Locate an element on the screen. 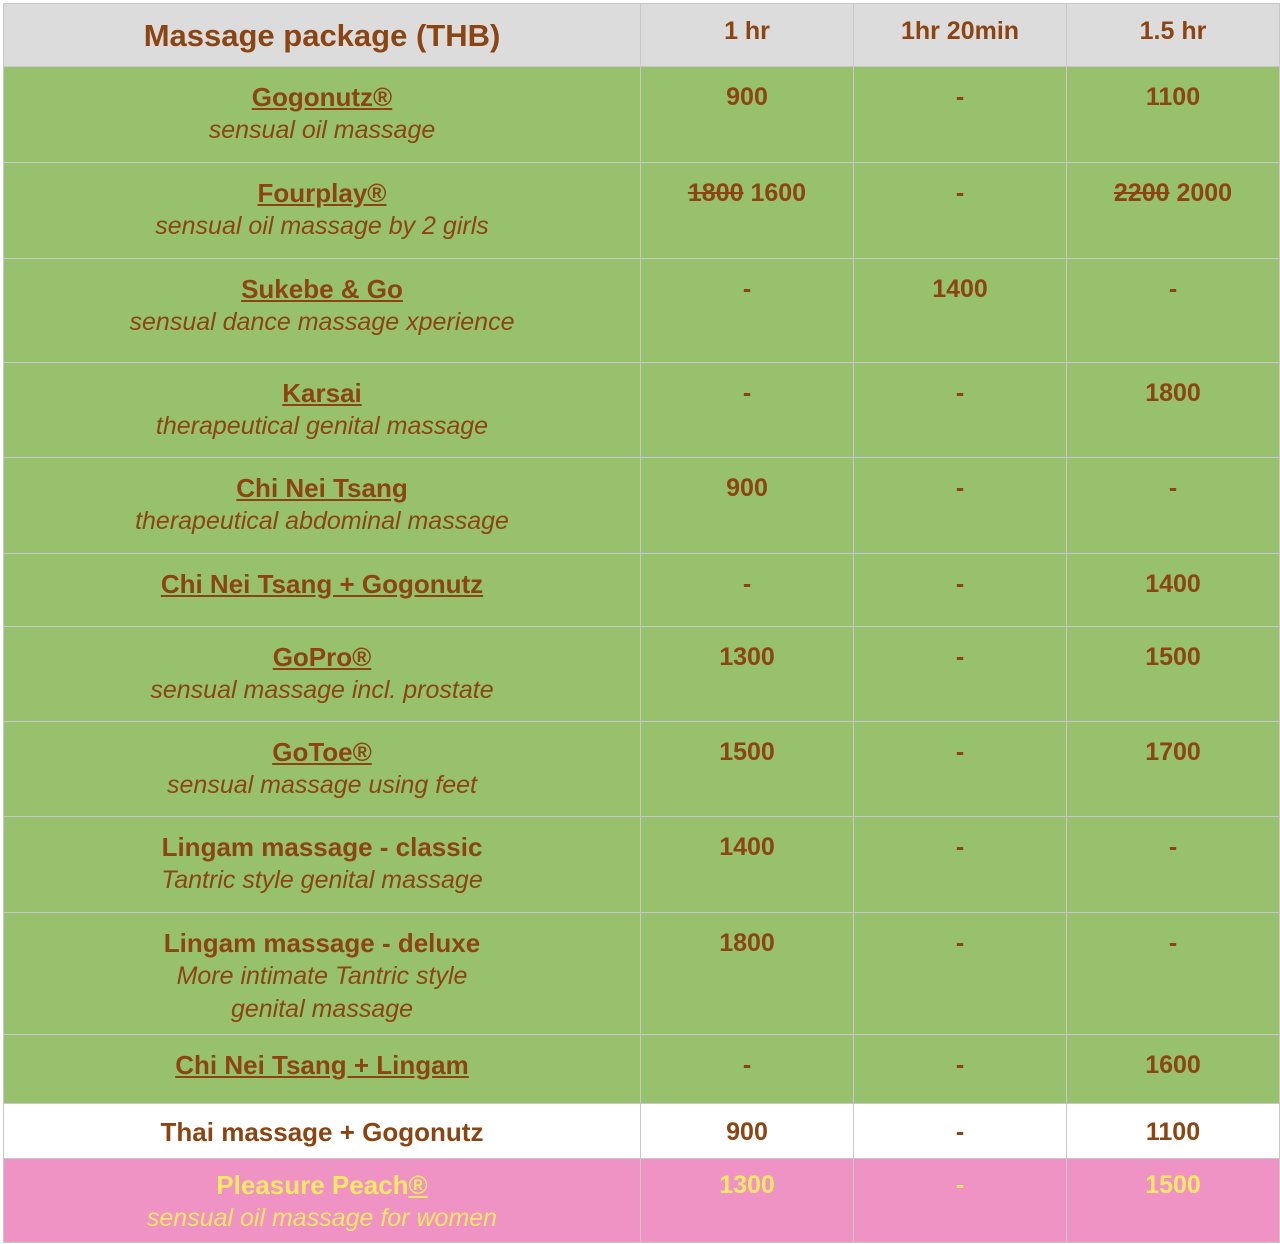 The image size is (1280, 1244). header-col-1hr20: 1hr 20min is located at coordinates (960, 35).